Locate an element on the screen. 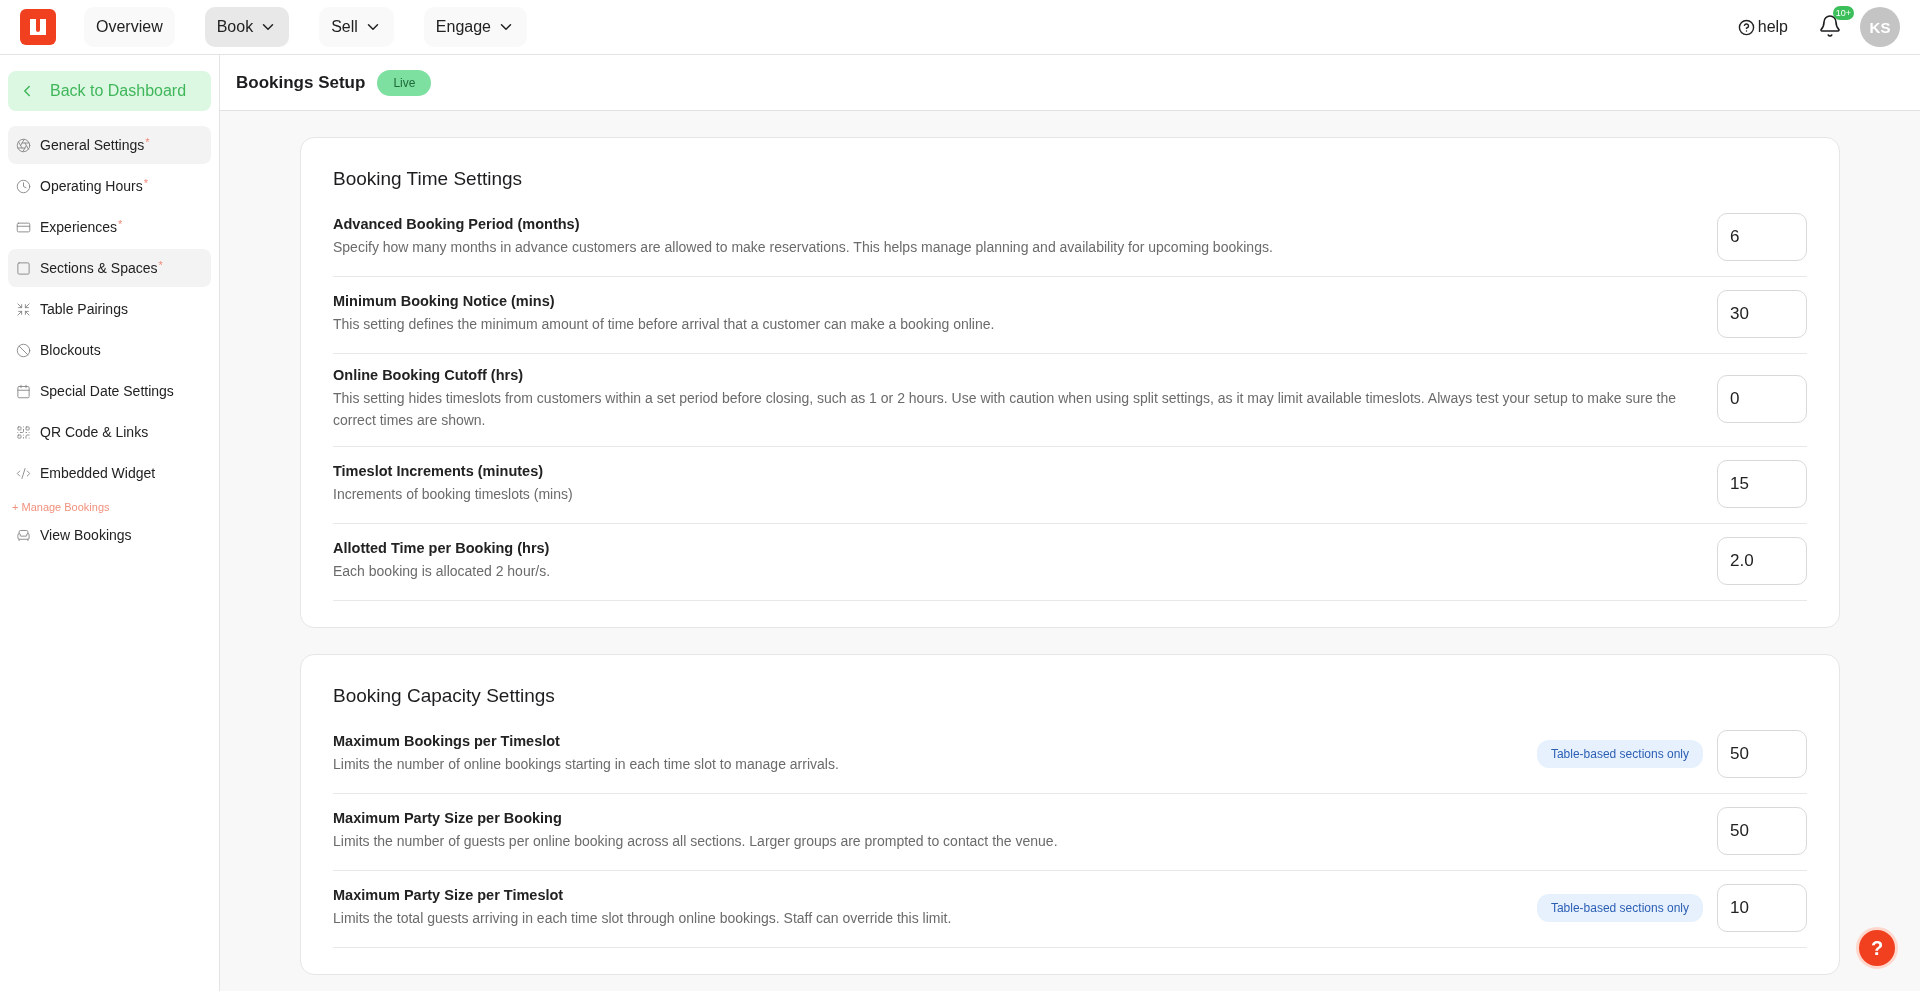 The image size is (1920, 991). number-field: 2.0 is located at coordinates (1762, 561).